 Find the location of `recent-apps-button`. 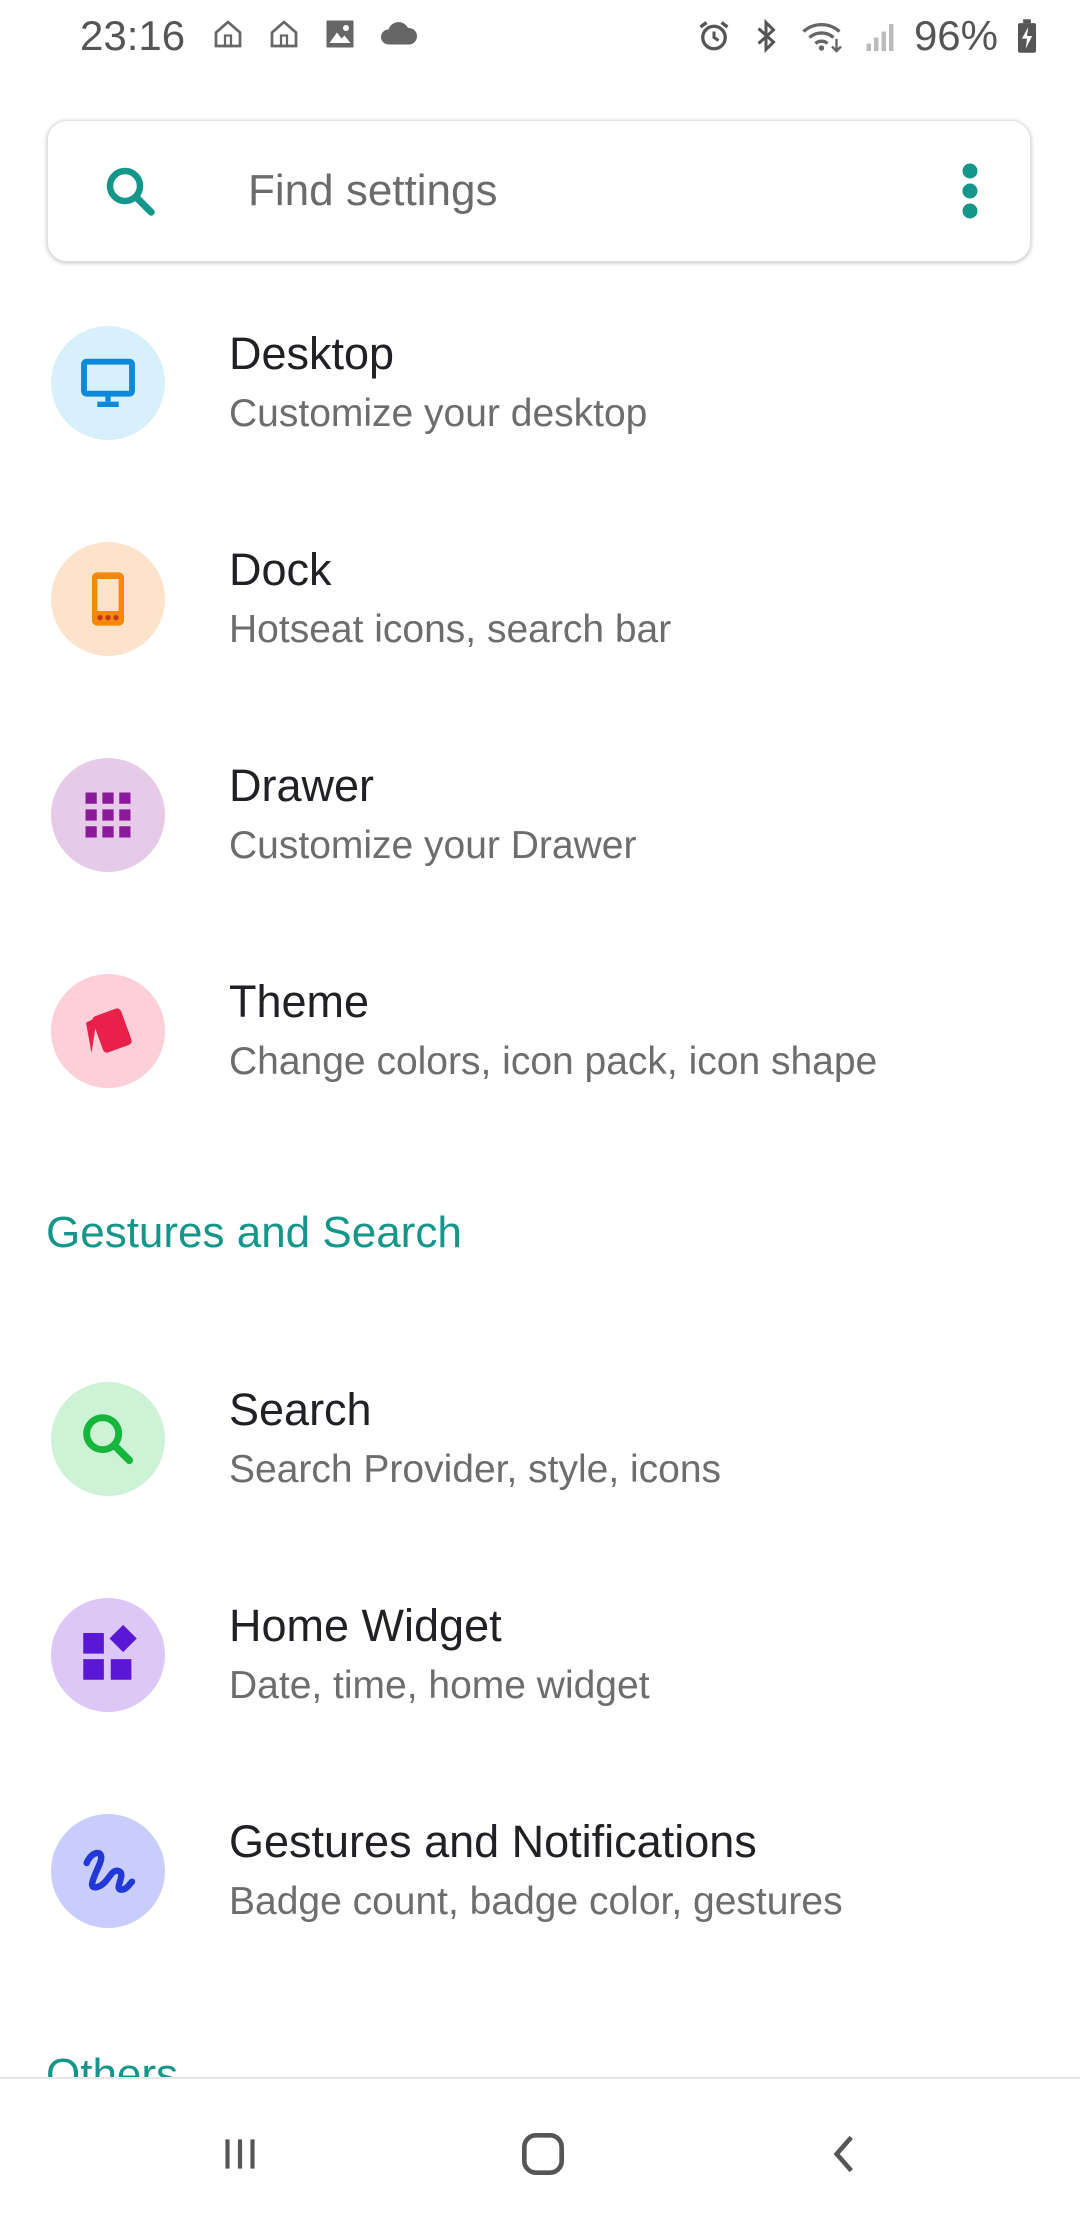

recent-apps-button is located at coordinates (240, 2154).